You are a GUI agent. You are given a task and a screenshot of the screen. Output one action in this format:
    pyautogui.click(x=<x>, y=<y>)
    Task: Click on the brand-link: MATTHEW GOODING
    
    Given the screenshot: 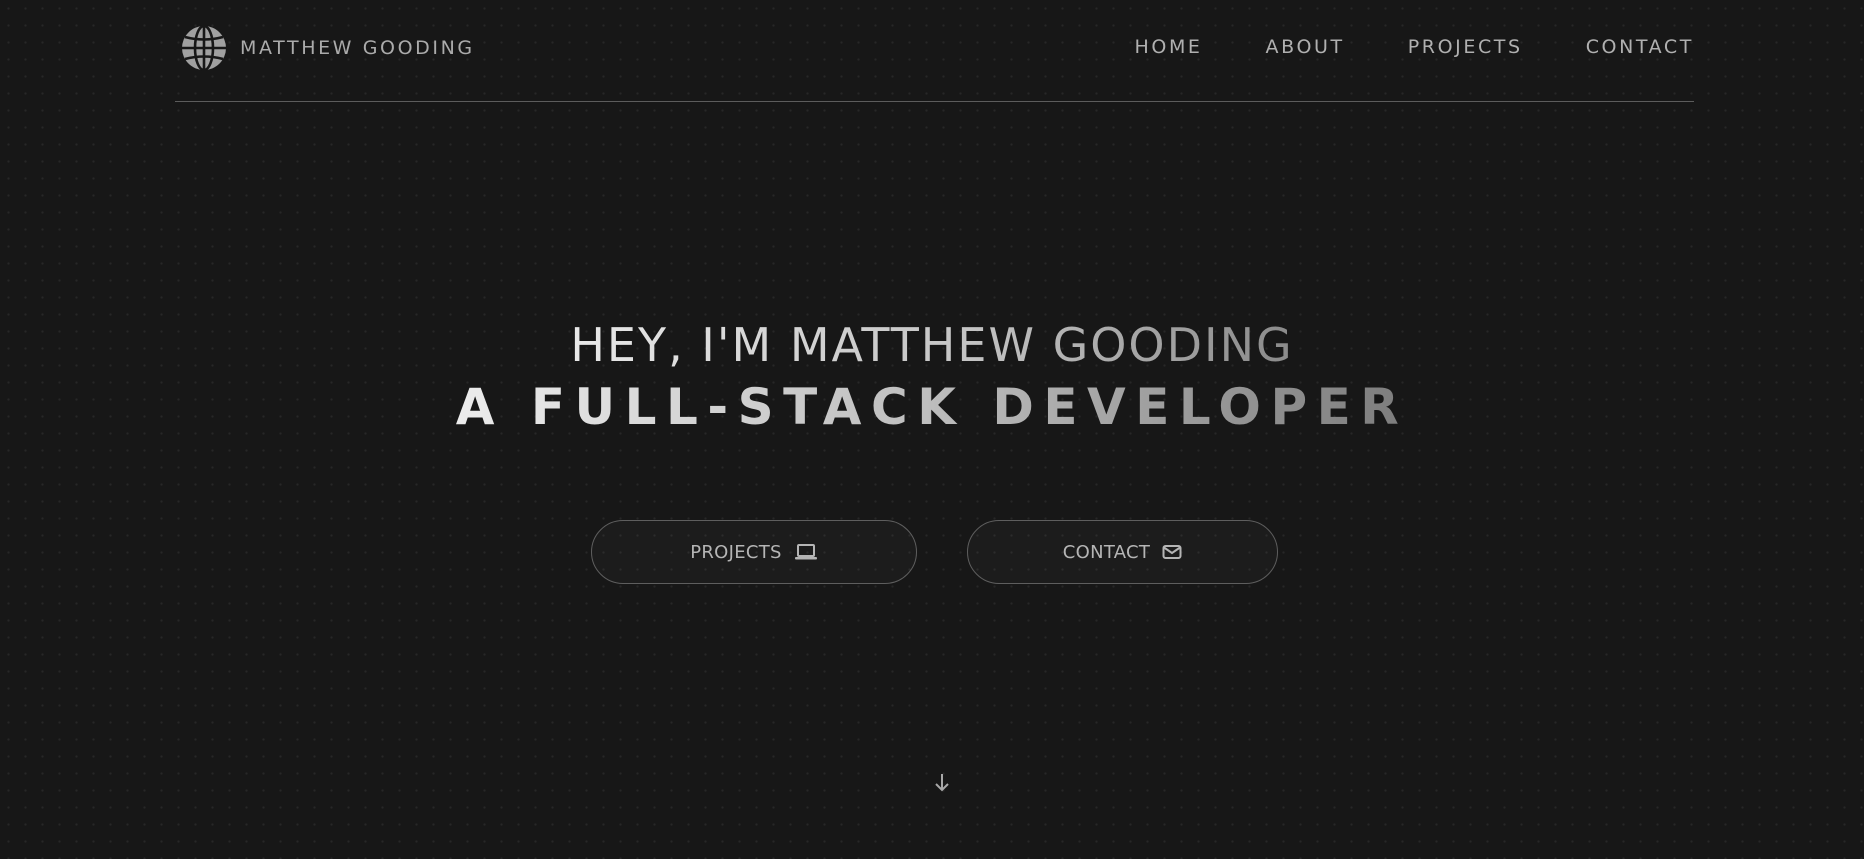 What is the action you would take?
    pyautogui.click(x=328, y=48)
    